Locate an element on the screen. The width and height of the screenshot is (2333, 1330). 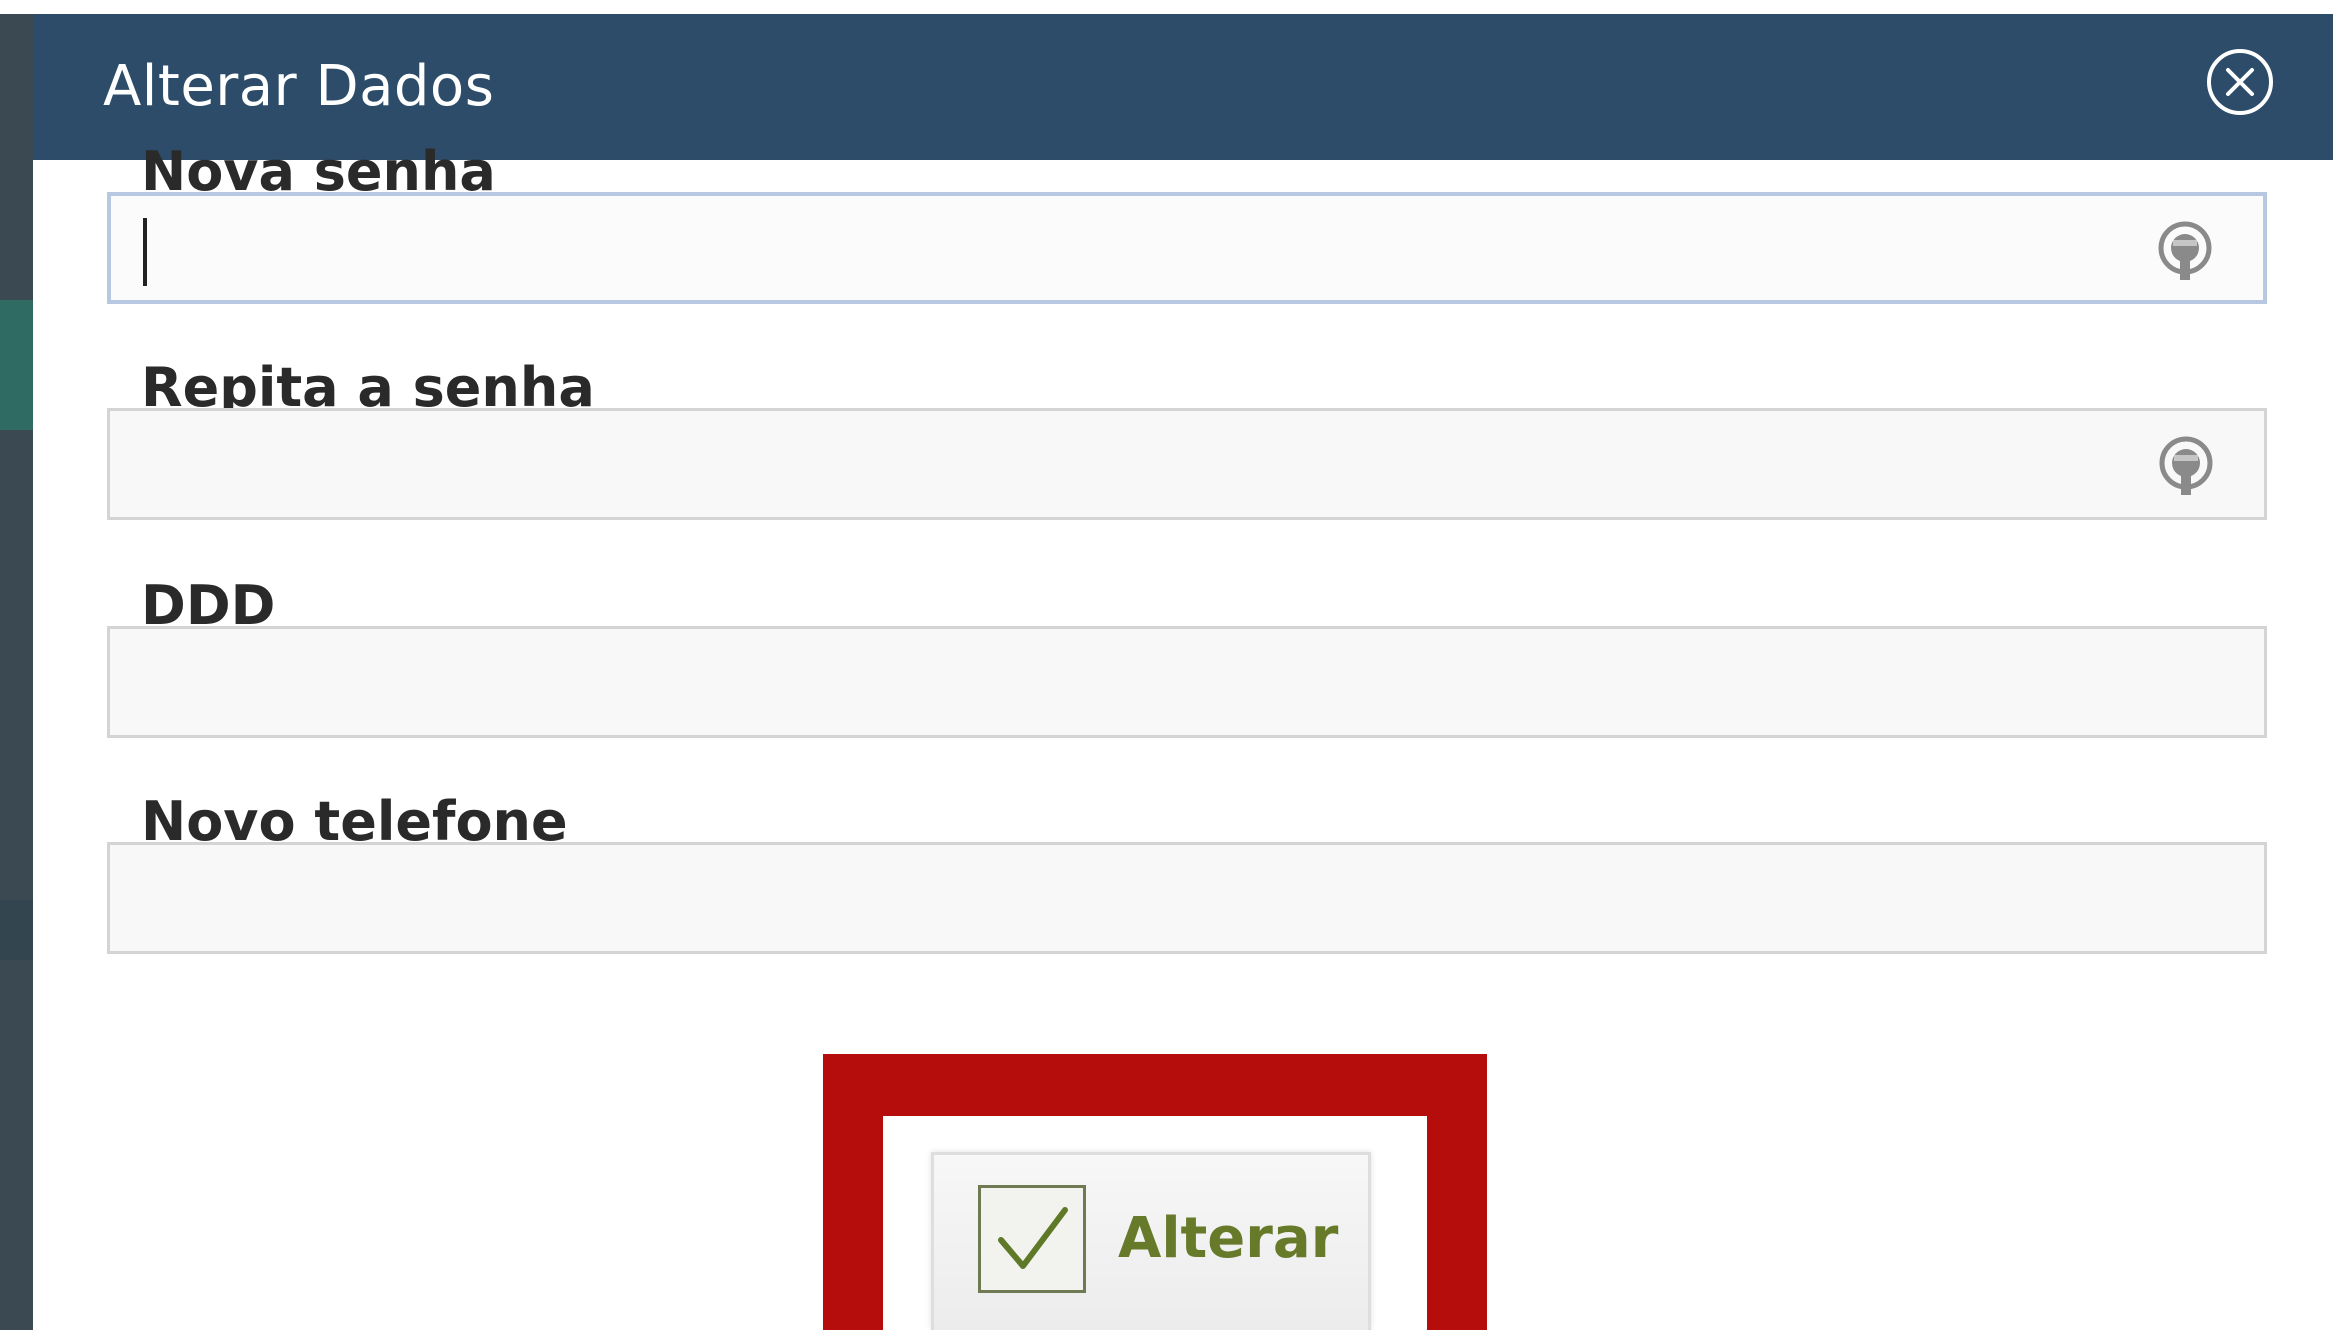
highlight-box: Alterar is located at coordinates (1155, 1192).